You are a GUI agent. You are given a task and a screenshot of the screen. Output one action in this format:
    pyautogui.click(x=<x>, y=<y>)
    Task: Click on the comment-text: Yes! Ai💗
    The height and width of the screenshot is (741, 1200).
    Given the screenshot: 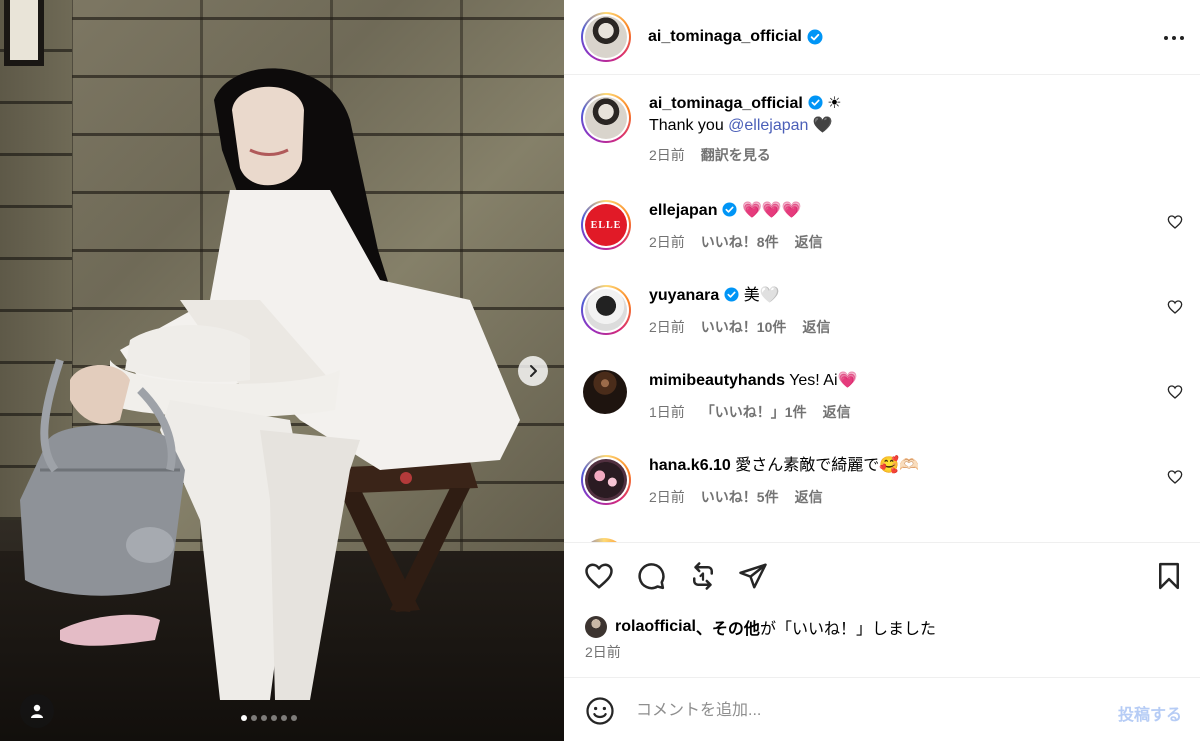 What is the action you would take?
    pyautogui.click(x=823, y=380)
    